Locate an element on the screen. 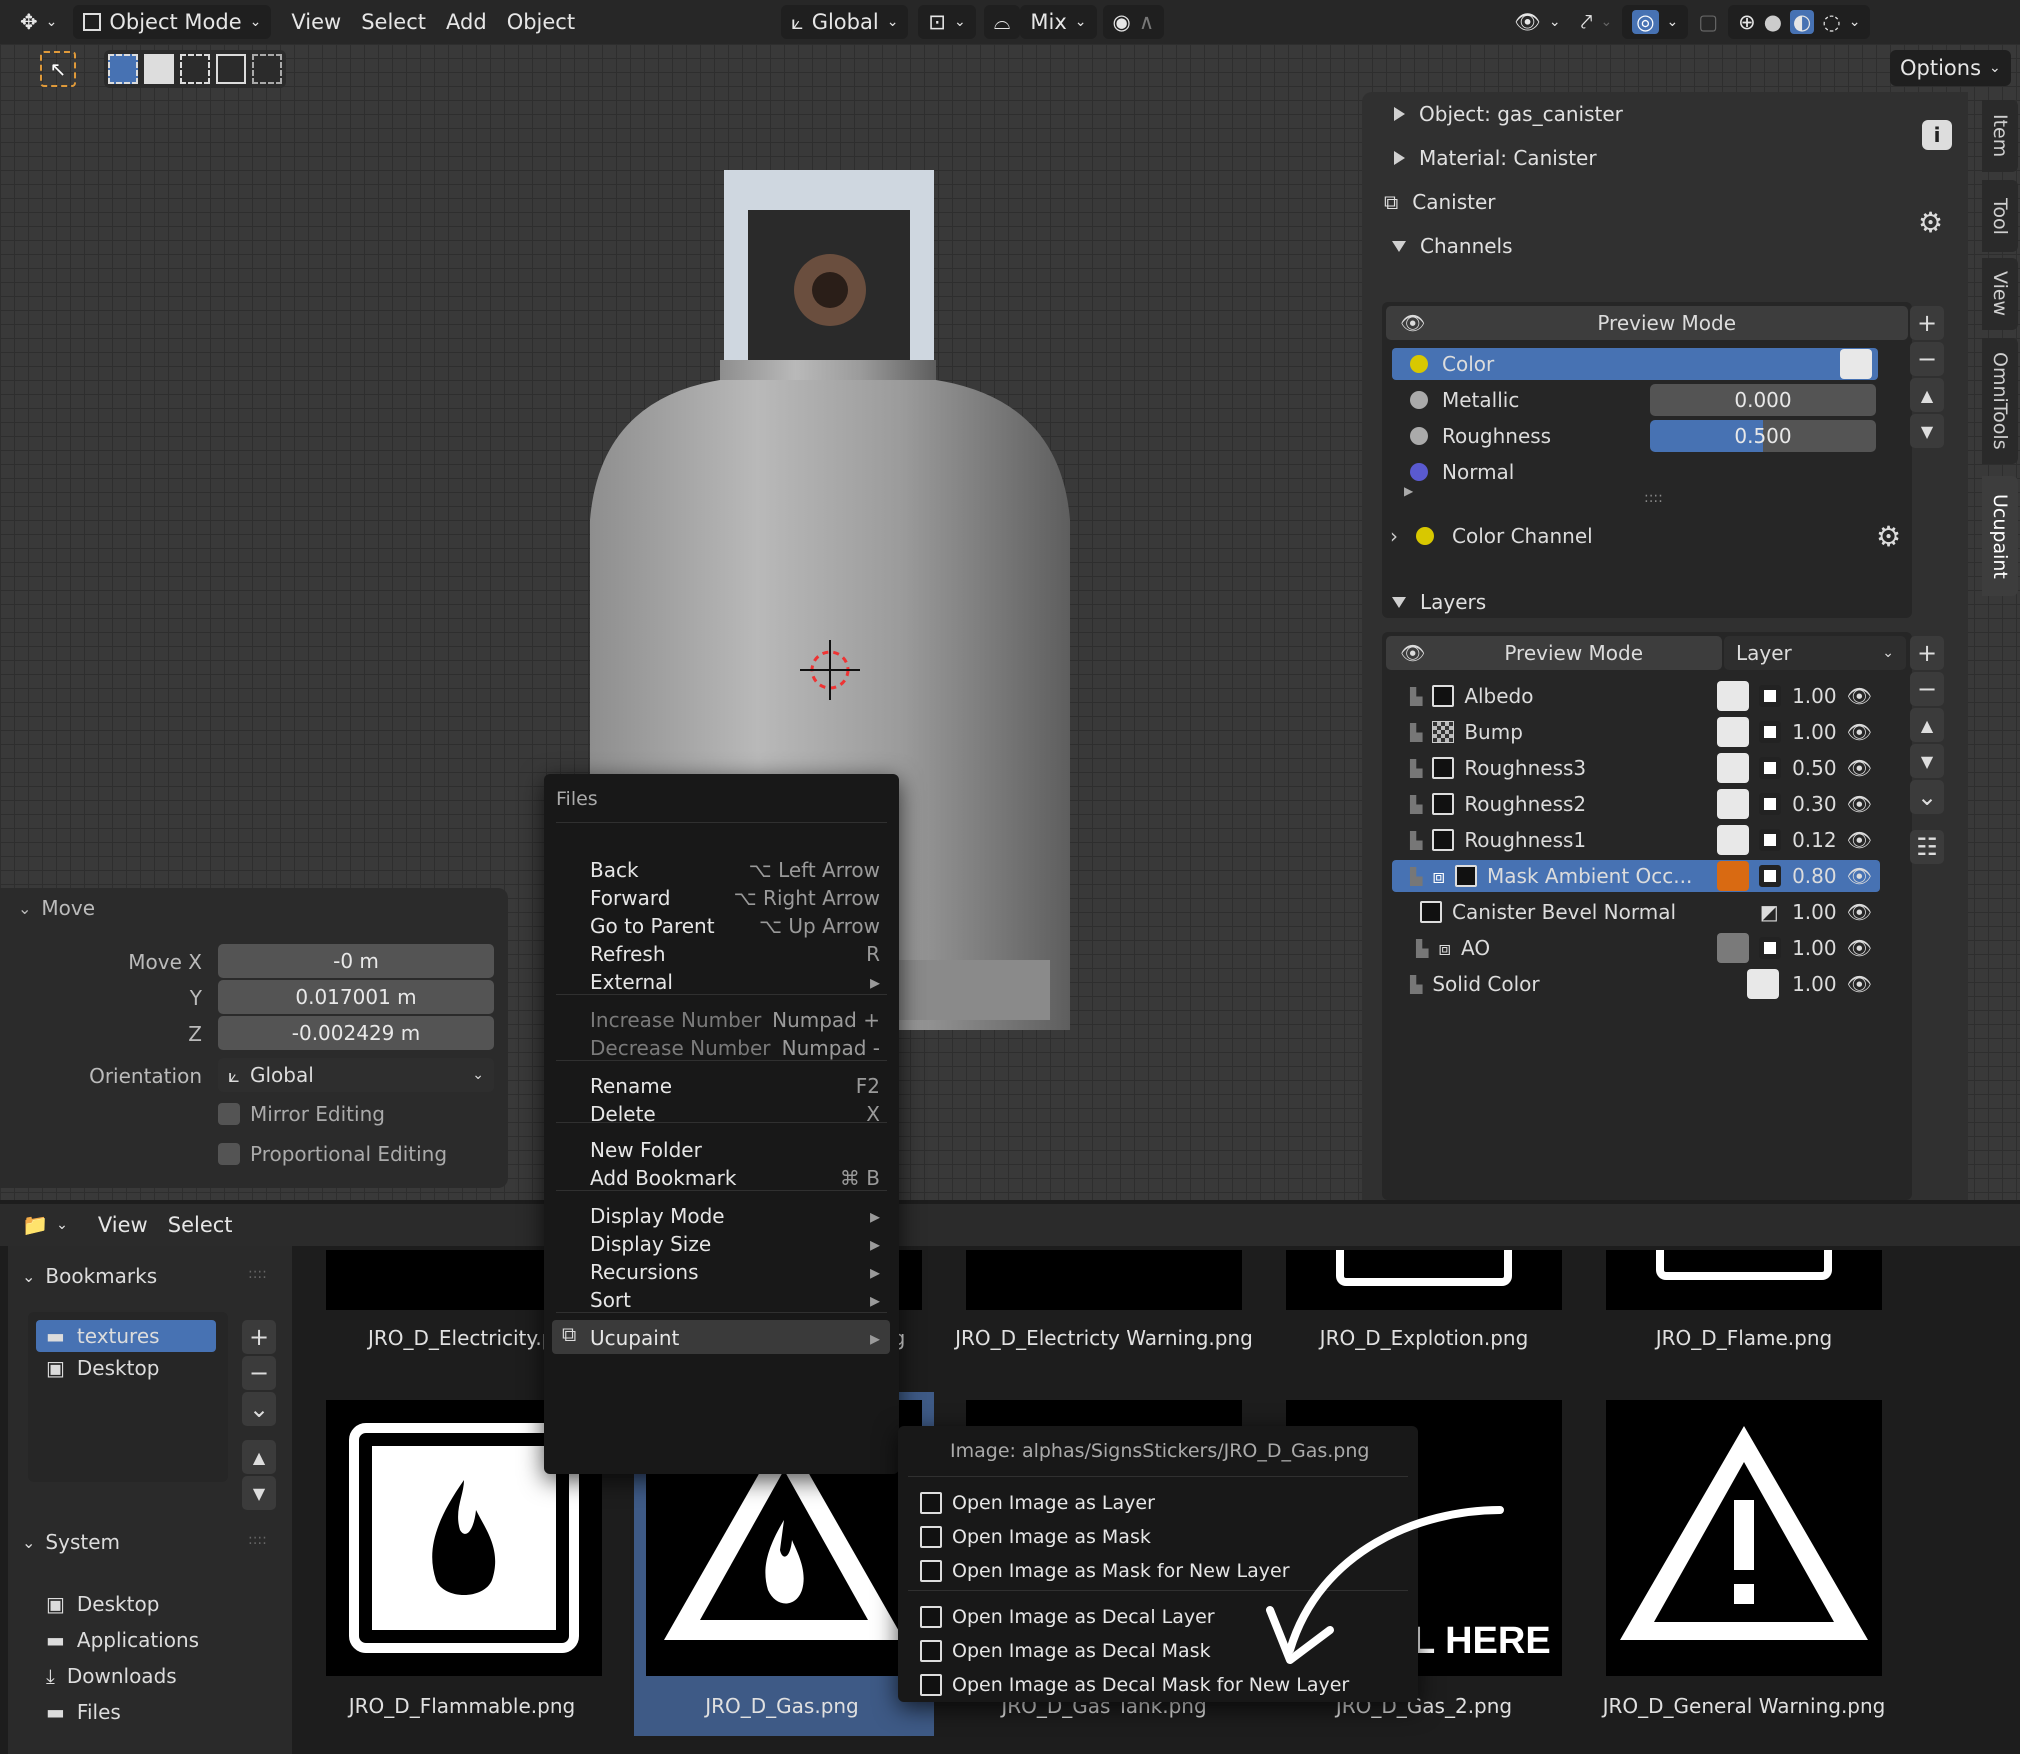  layer-row: ▙ Roughness2 0.30 👁 is located at coordinates (1636, 804).